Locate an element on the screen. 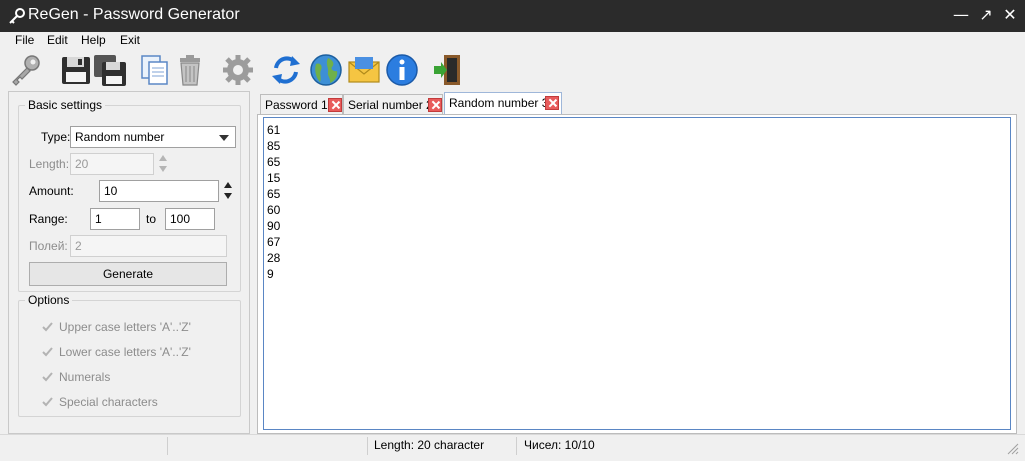  range-to-label: to is located at coordinates (151, 219).